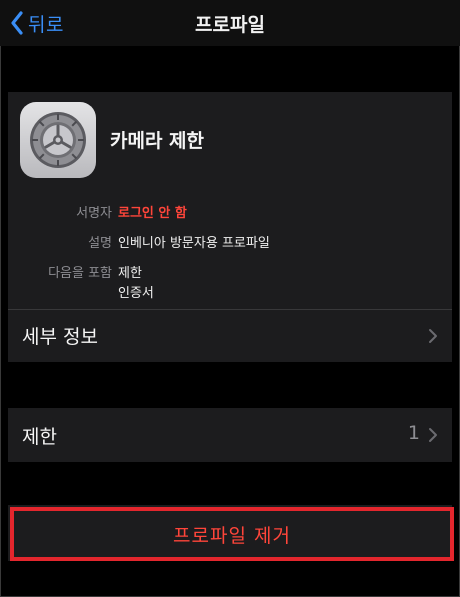 The image size is (460, 597). What do you see at coordinates (194, 243) in the screenshot?
I see `description-value: 인베니아 방문자용 프로파일` at bounding box center [194, 243].